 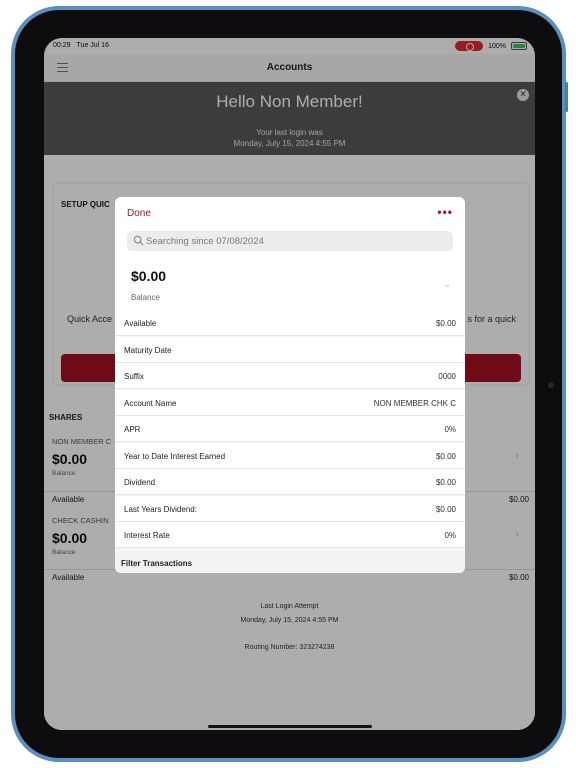 I want to click on detail-row: Year to Date Interest Earned $0.00, so click(x=290, y=456).